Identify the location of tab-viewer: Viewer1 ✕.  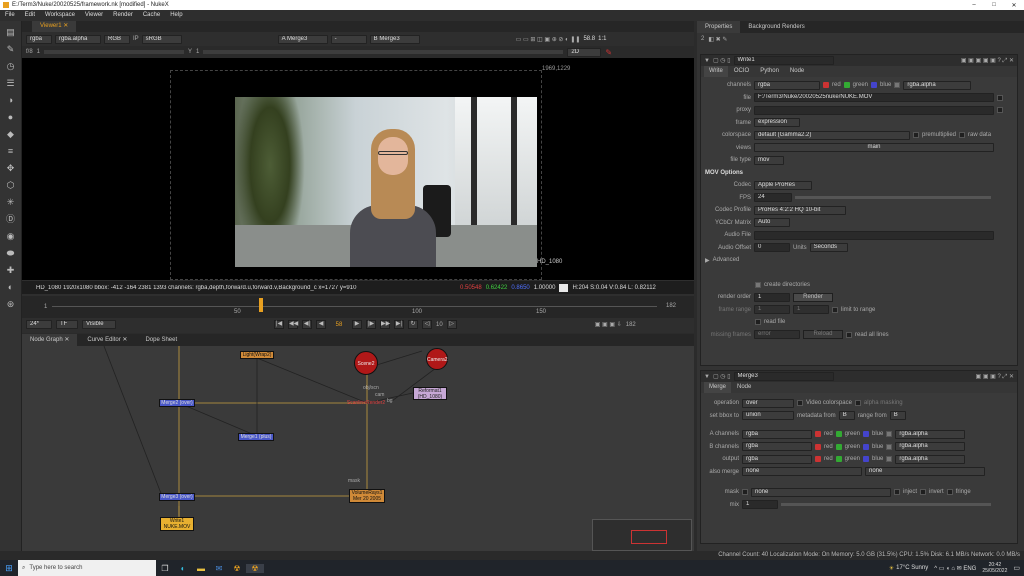
(54, 26).